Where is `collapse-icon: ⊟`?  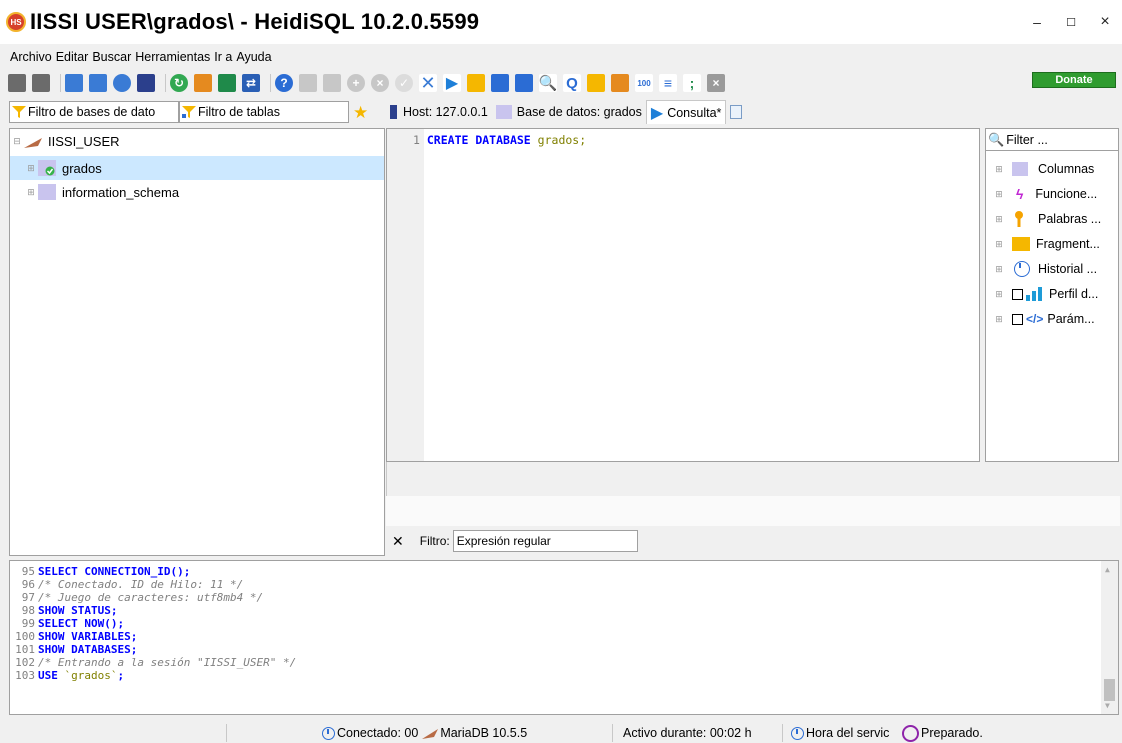
collapse-icon: ⊟ is located at coordinates (17, 141).